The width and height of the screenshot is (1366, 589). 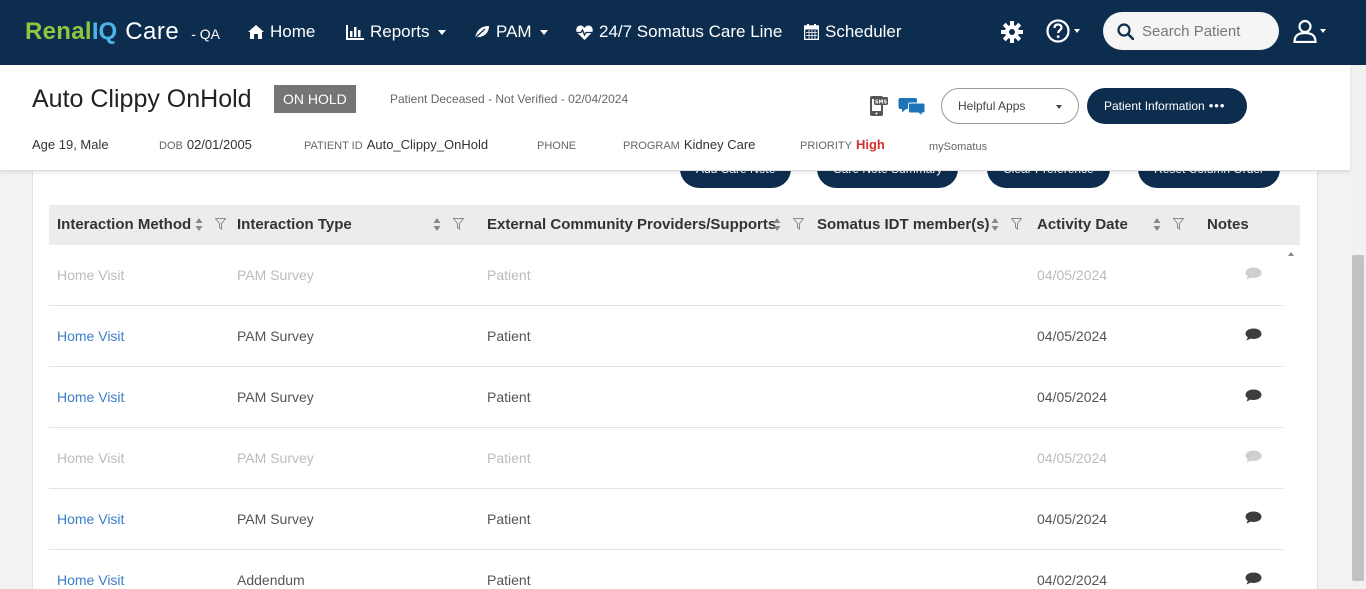 I want to click on nav-pam: PAM, so click(x=511, y=32).